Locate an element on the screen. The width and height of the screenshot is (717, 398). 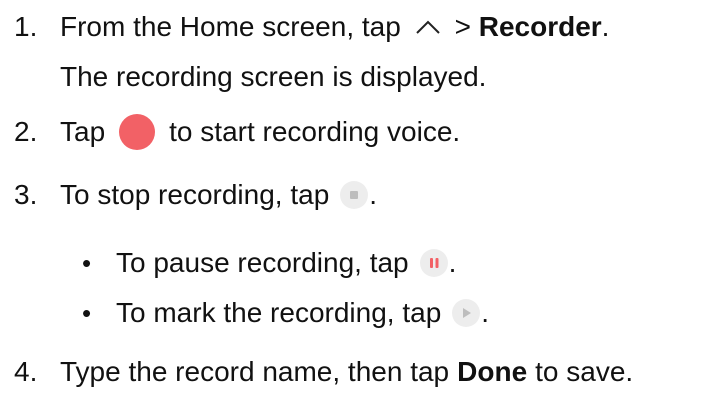
sub-text: To mark the recording, tap is located at coordinates (279, 312).